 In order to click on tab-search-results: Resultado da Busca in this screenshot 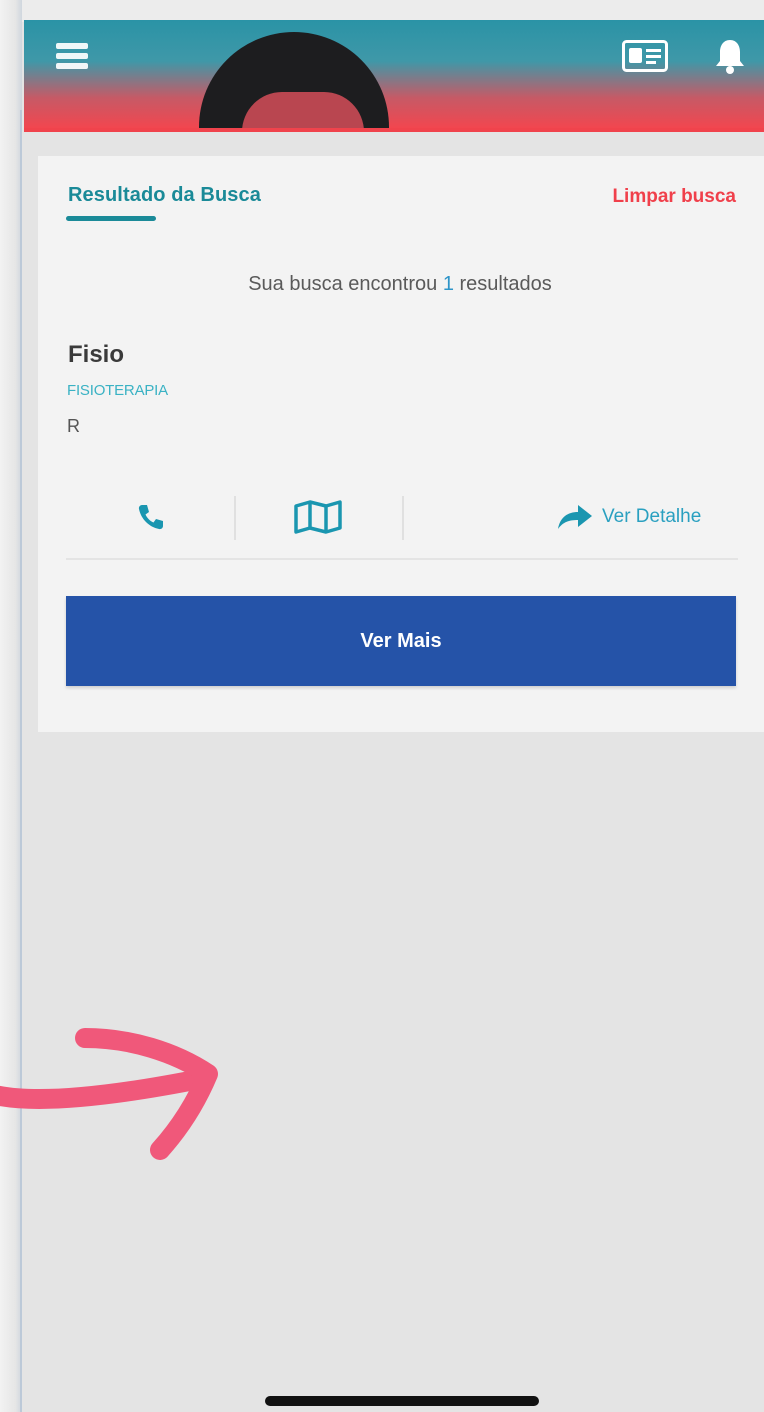, I will do `click(164, 195)`.